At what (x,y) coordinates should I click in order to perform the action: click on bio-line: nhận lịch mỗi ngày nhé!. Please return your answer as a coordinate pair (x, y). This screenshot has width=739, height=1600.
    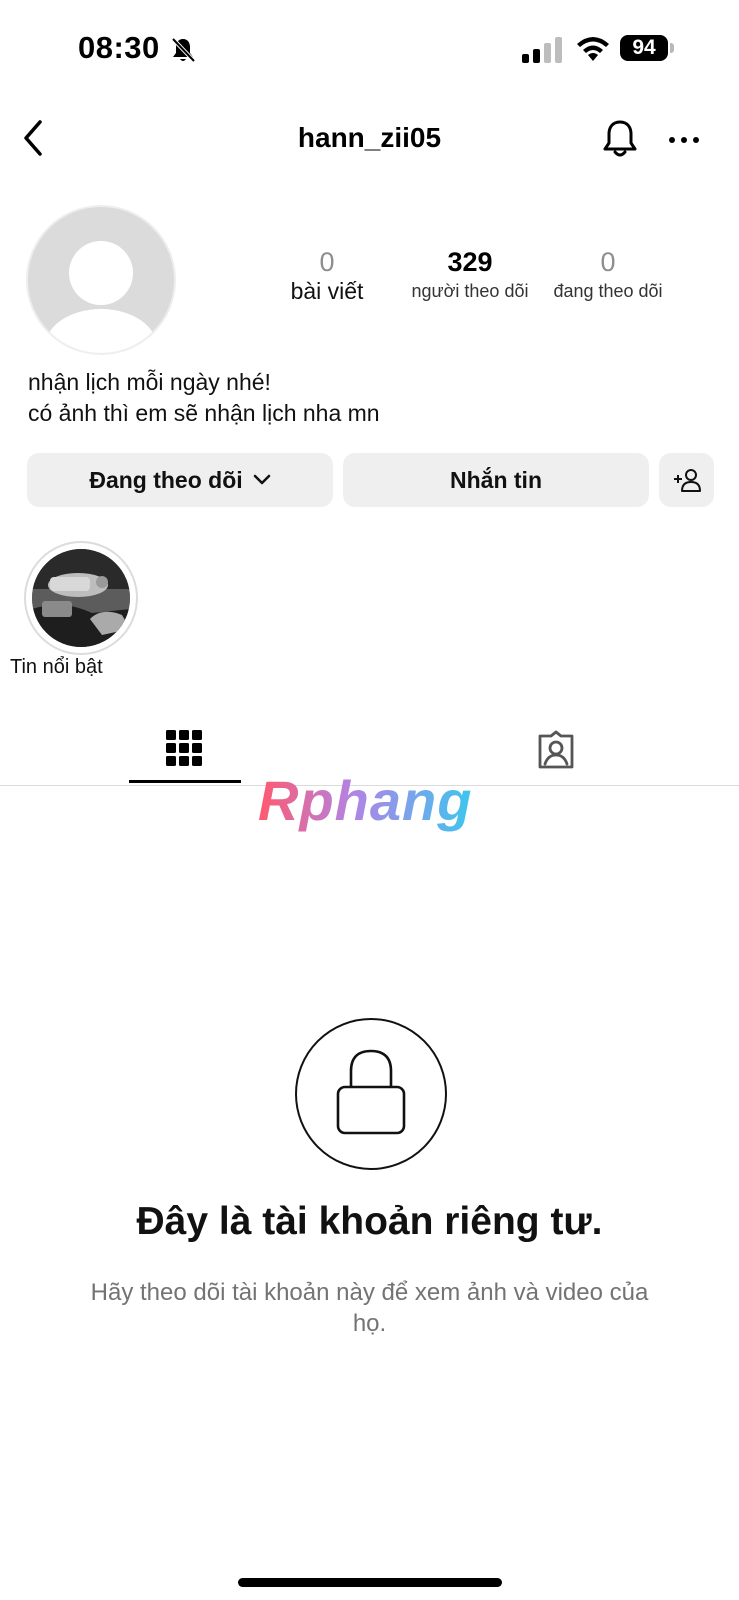
    Looking at the image, I should click on (149, 382).